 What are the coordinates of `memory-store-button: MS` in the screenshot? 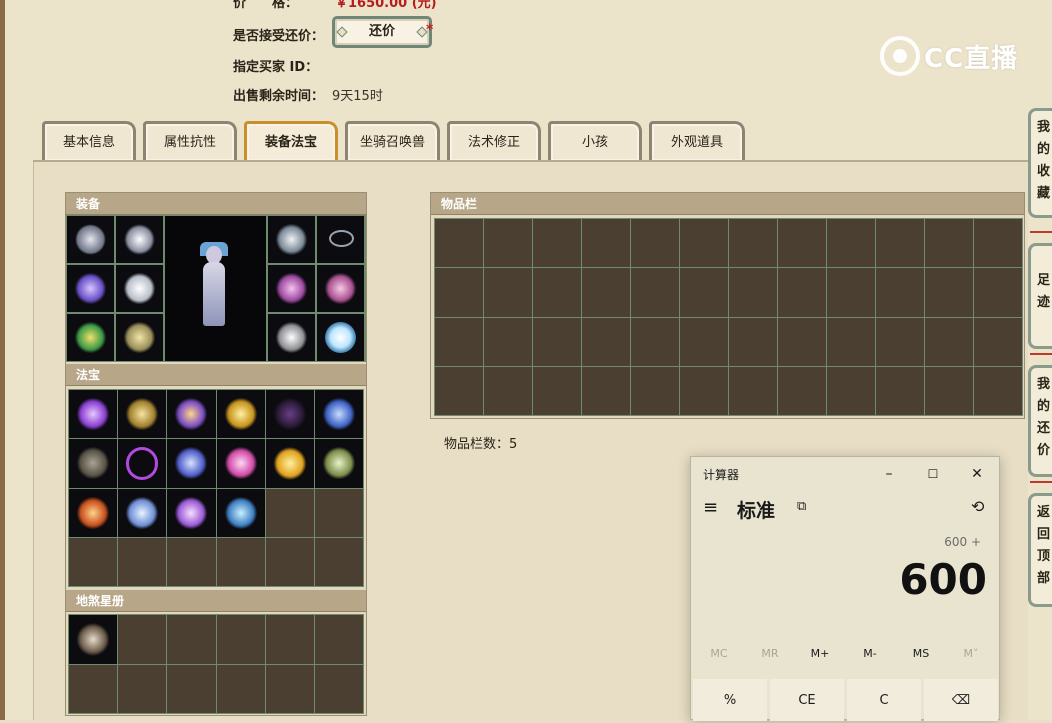 It's located at (921, 653).